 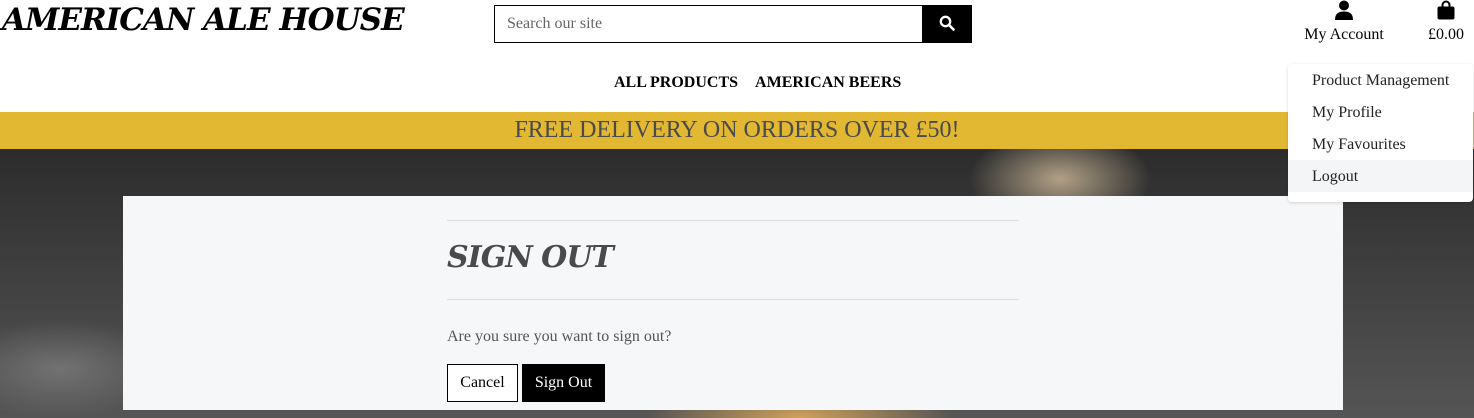 I want to click on menu-item-product-management: Product Management, so click(x=1380, y=80).